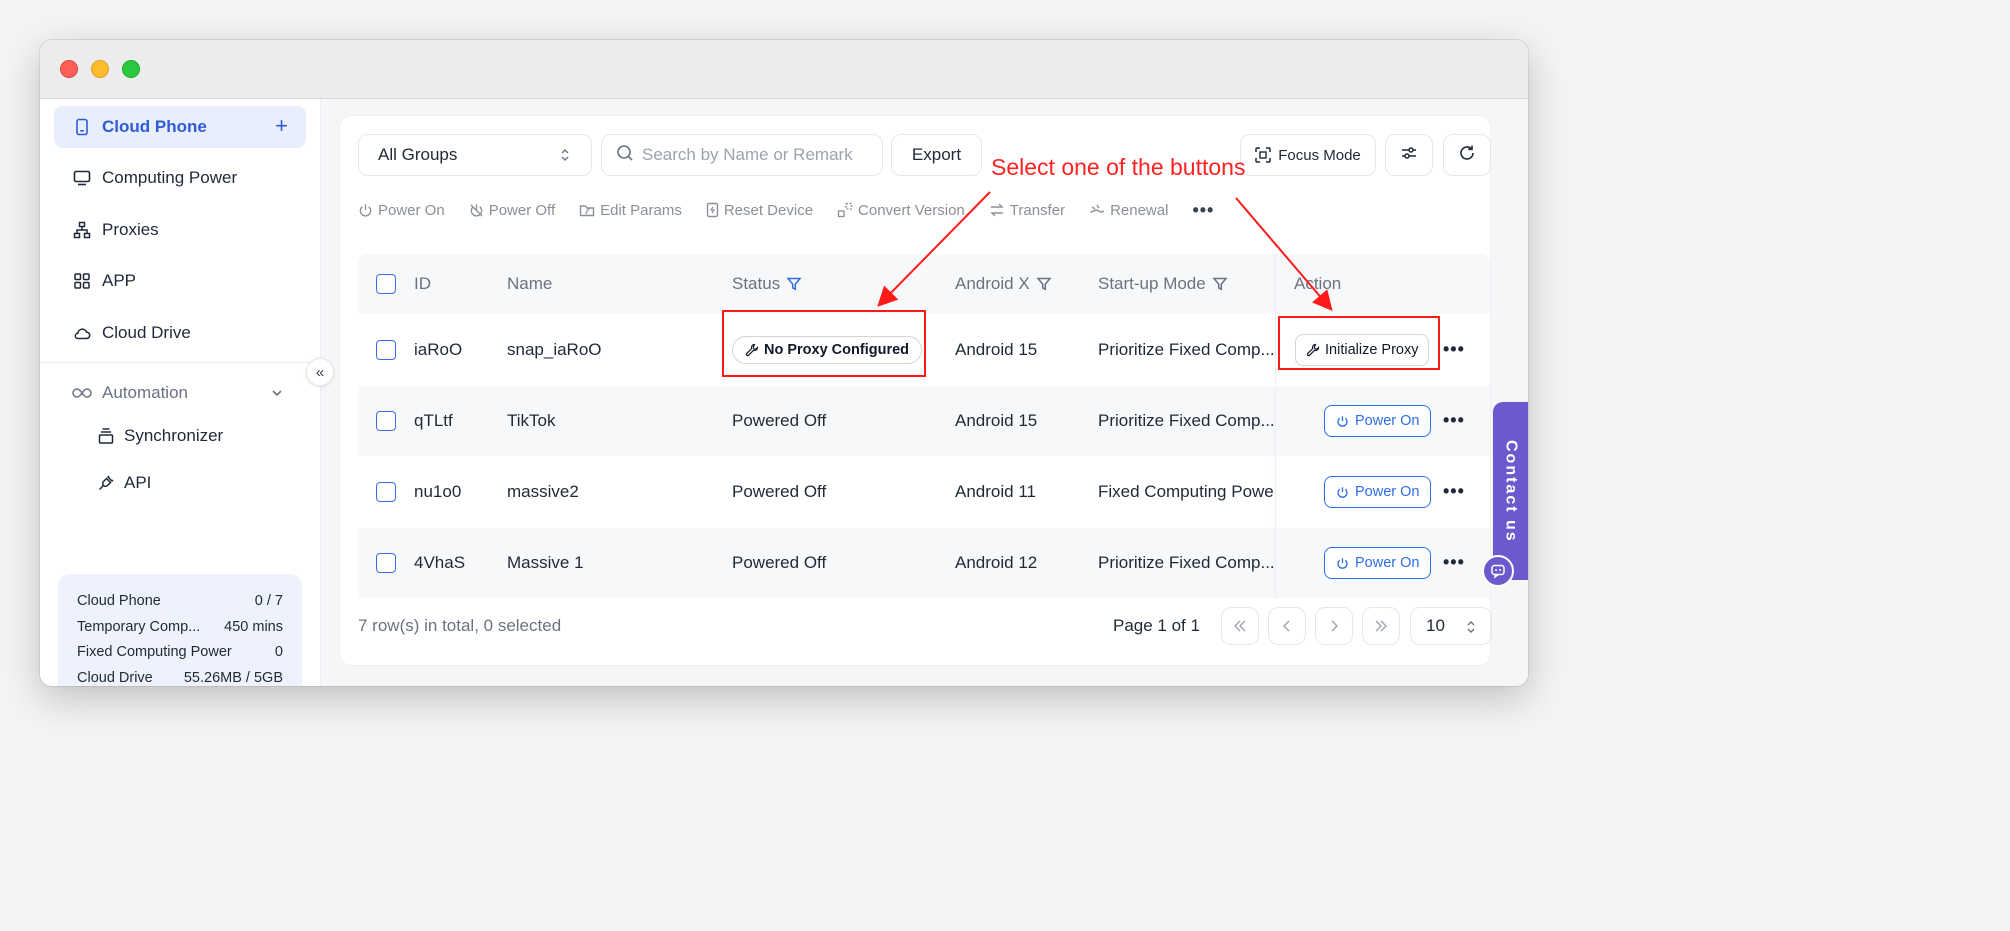 This screenshot has height=931, width=2010. I want to click on sidebar-item-api: API, so click(123, 483).